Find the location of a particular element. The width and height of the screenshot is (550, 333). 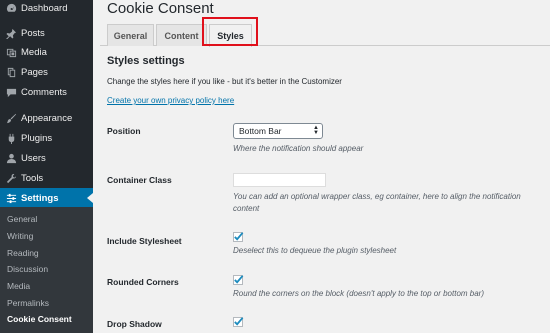

drop-shadow-checkbox is located at coordinates (238, 322).